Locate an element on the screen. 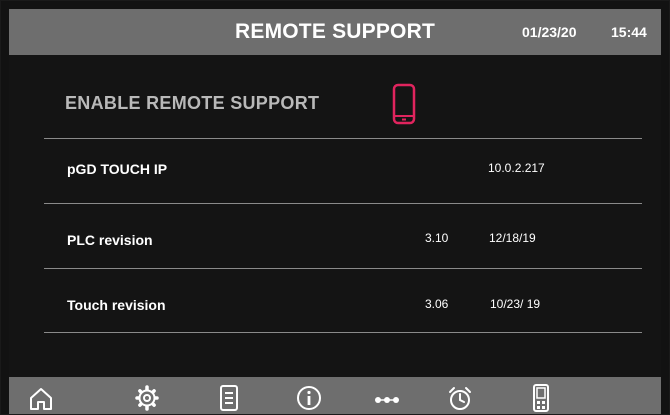 The image size is (670, 415). more-icon is located at coordinates (387, 400).